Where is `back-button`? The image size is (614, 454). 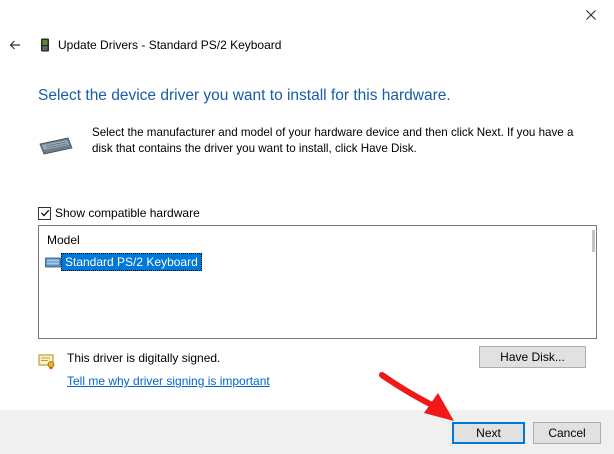
back-button is located at coordinates (15, 45).